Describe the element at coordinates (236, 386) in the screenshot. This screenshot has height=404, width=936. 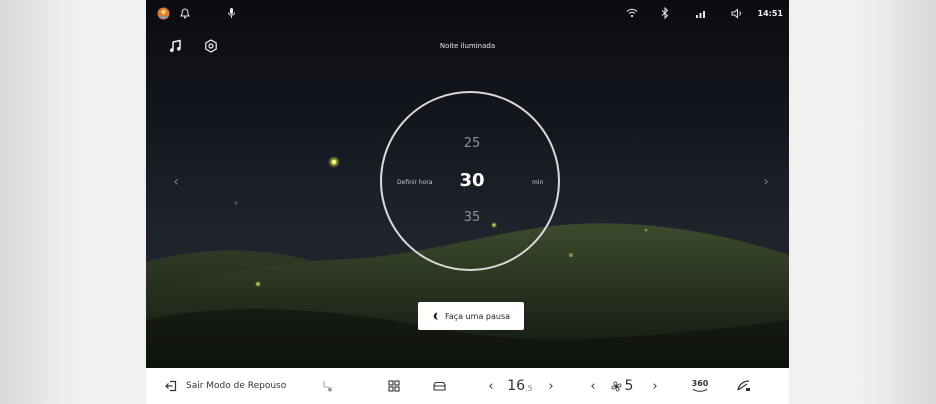
I see `exit-sleep-mode-label: Sair Modo de Repouso` at that location.